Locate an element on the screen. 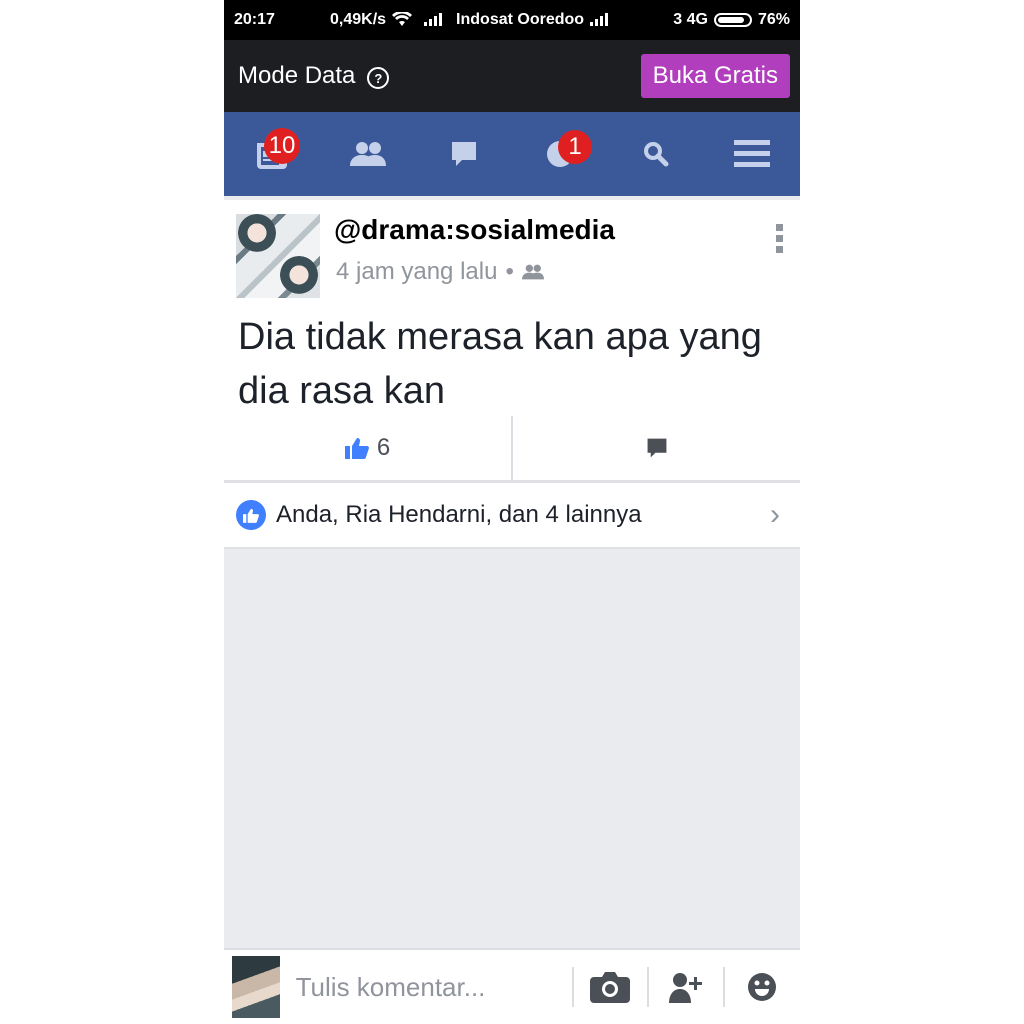 The image size is (1024, 1024). nav-menu is located at coordinates (752, 154).